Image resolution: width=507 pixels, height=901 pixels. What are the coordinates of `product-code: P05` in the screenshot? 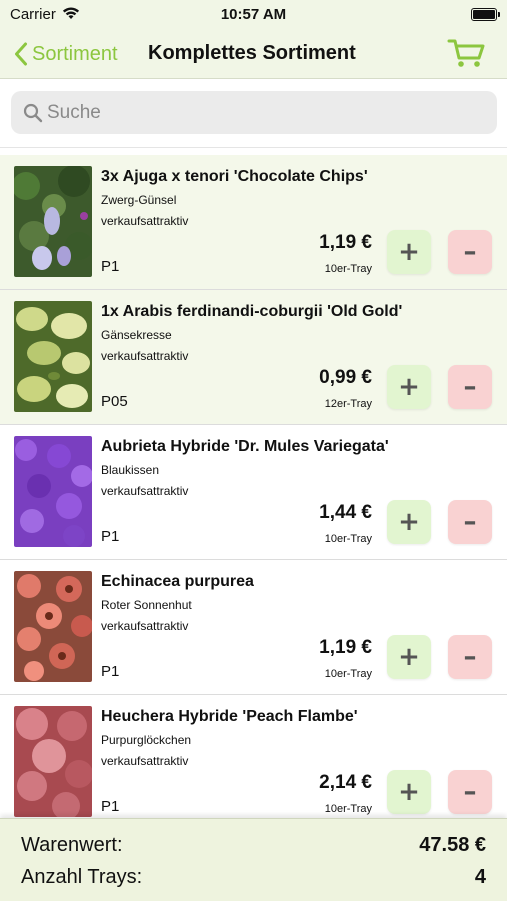 It's located at (114, 401).